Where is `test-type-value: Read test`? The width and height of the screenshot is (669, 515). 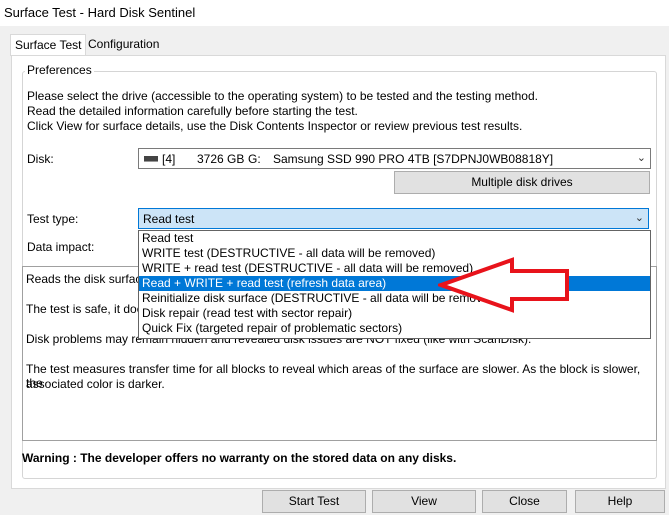 test-type-value: Read test is located at coordinates (169, 219).